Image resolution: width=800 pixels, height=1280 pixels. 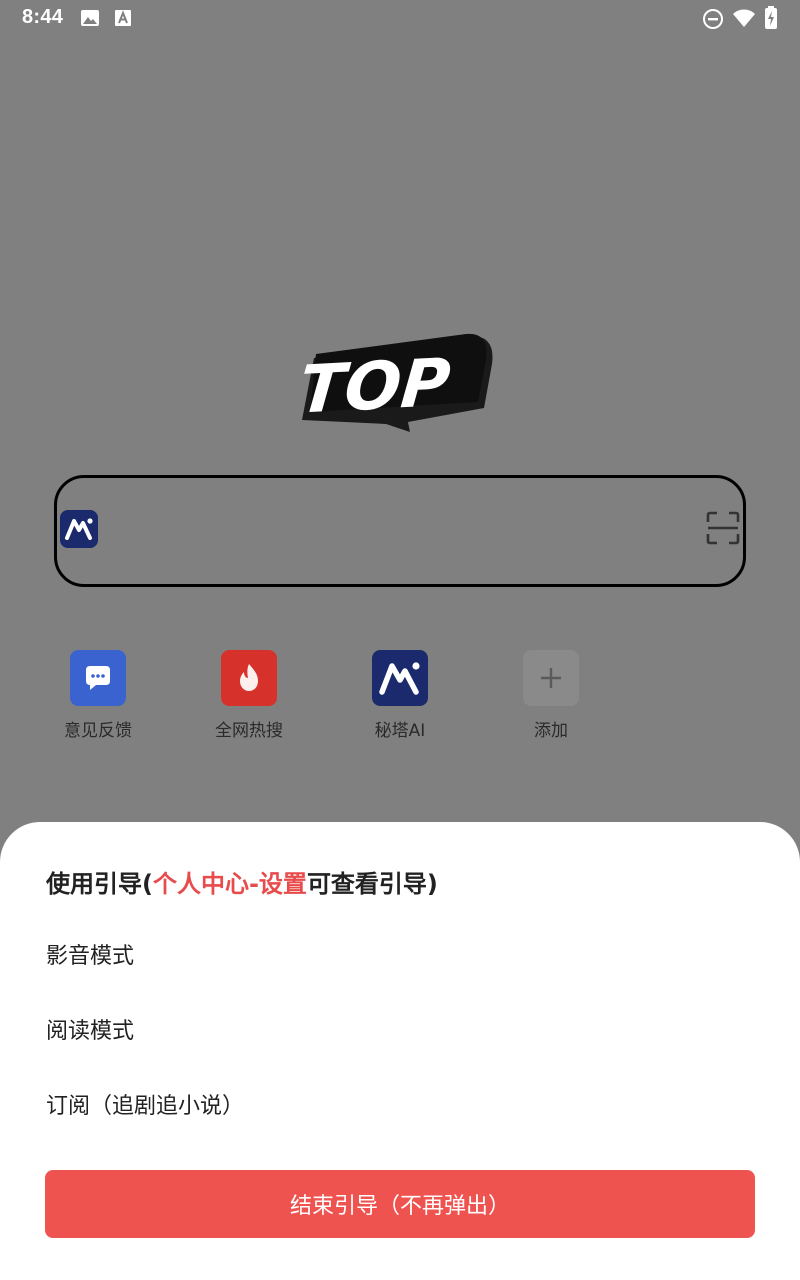 I want to click on scan-icon, so click(x=723, y=528).